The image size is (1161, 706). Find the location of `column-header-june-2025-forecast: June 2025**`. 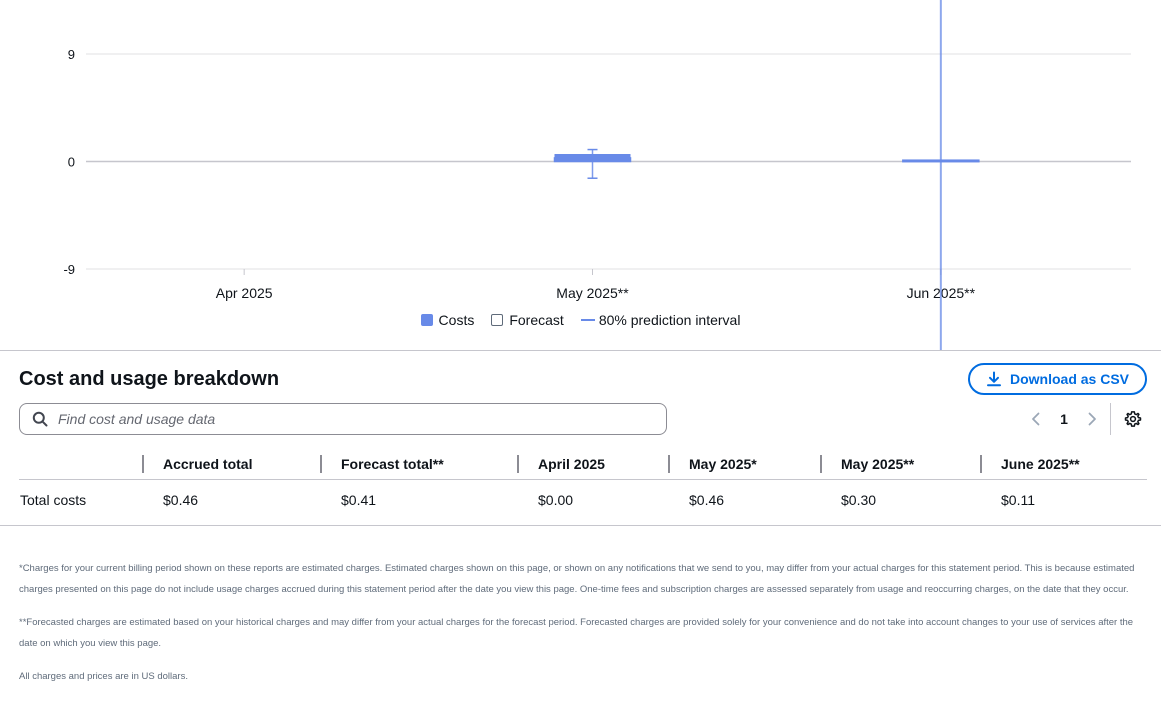

column-header-june-2025-forecast: June 2025** is located at coordinates (1063, 464).